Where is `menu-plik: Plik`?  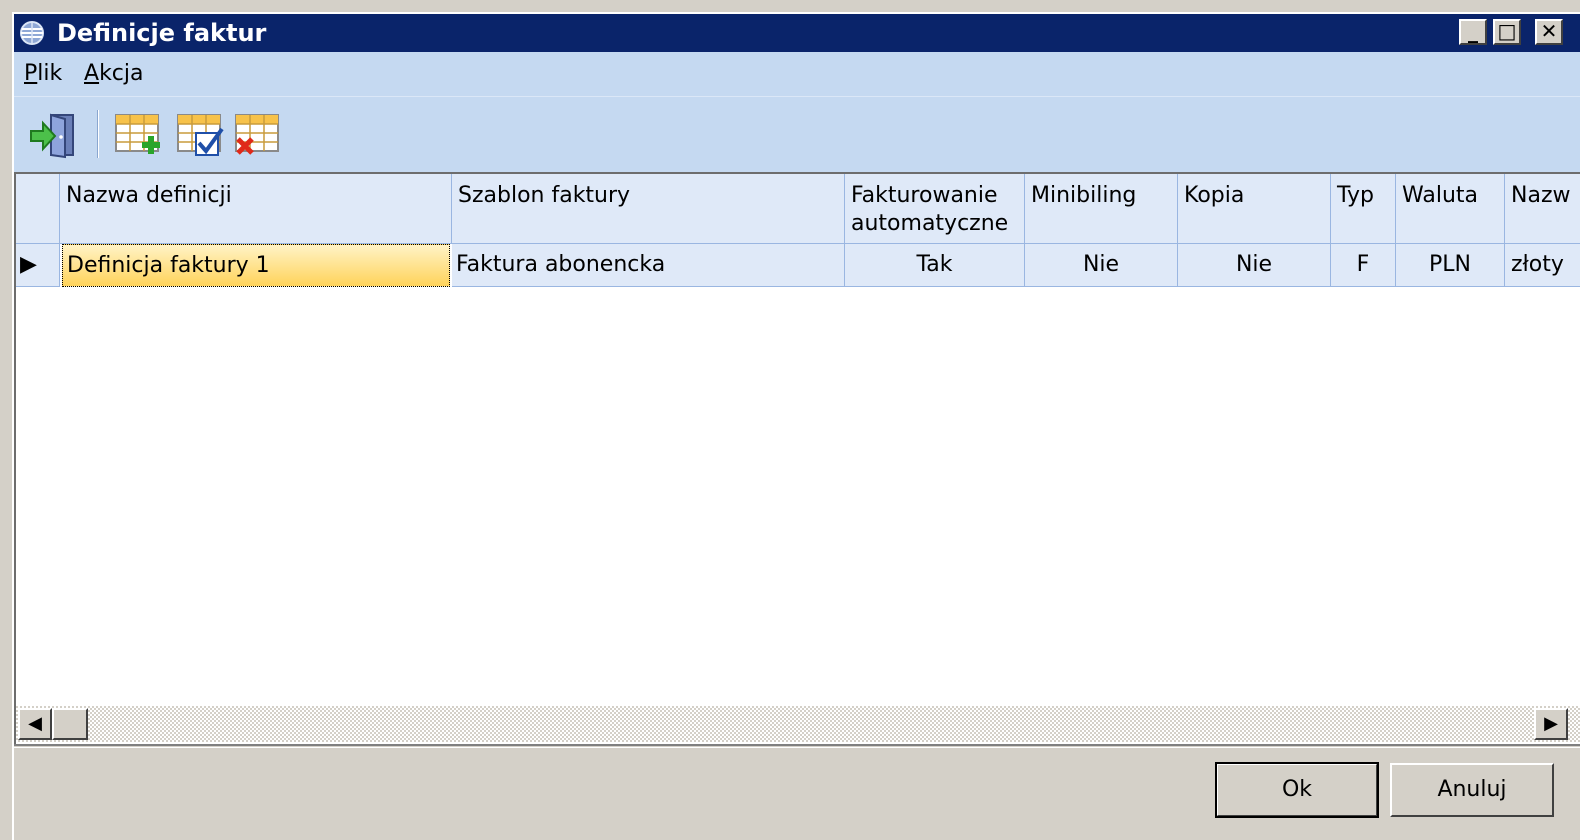 menu-plik: Plik is located at coordinates (43, 74).